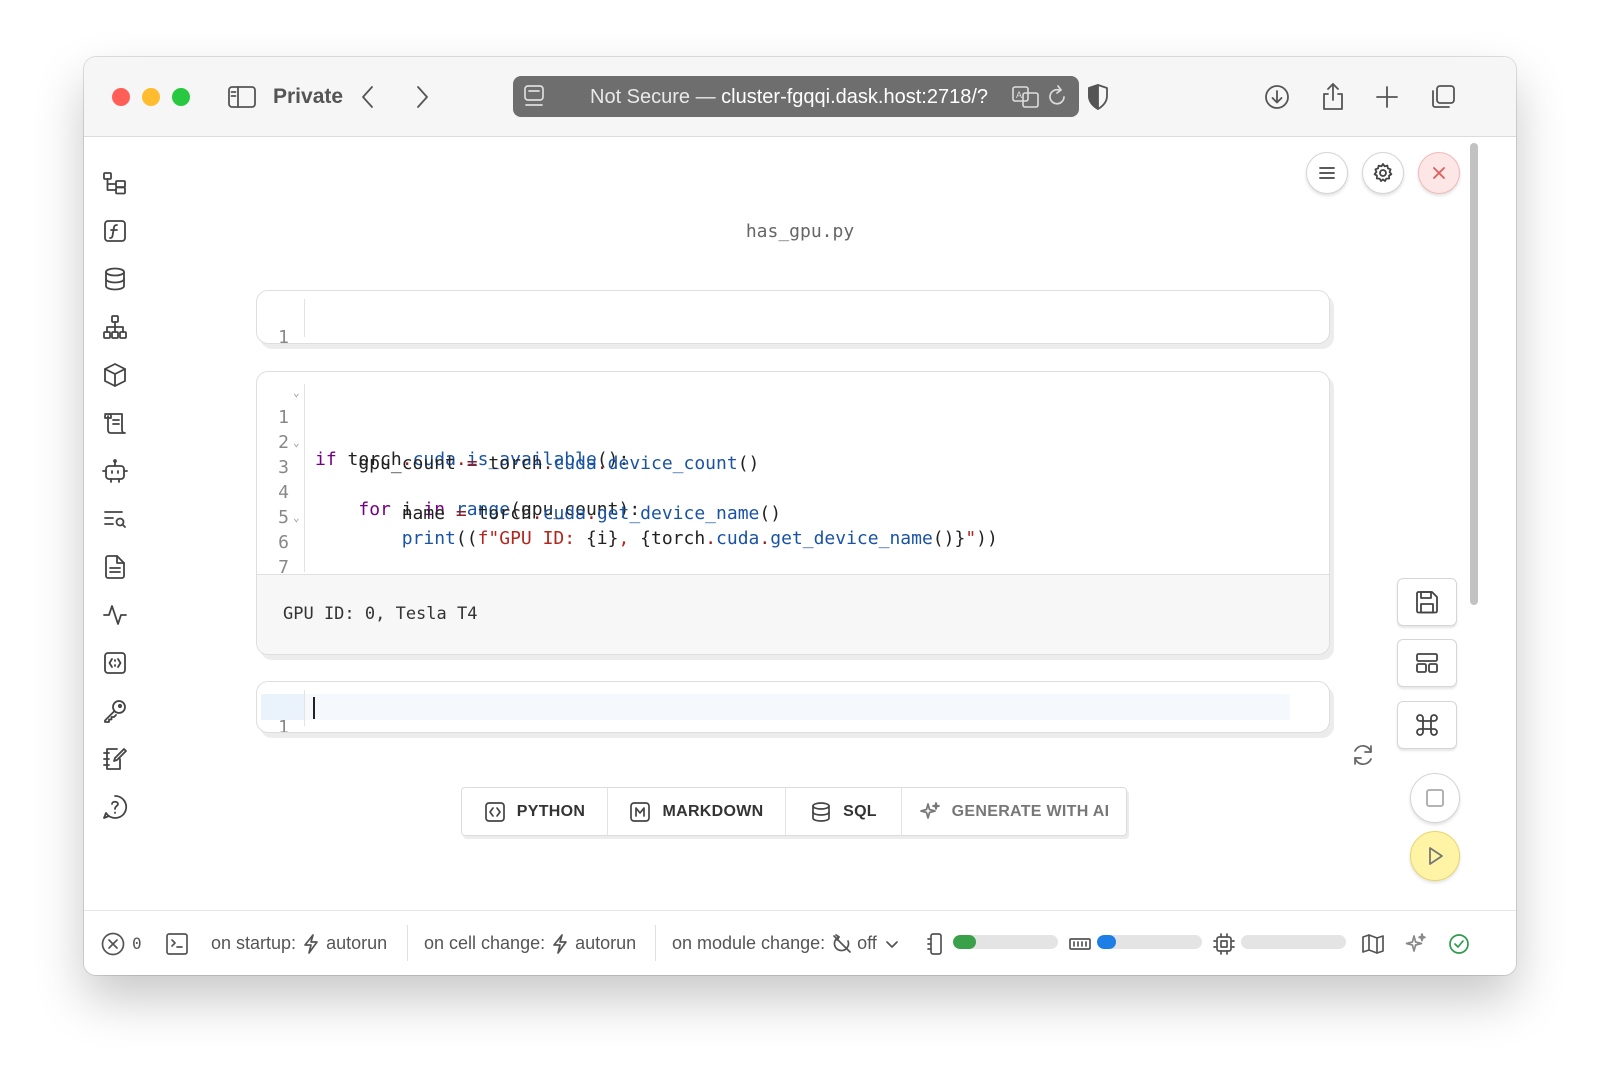 This screenshot has height=1088, width=1600. Describe the element at coordinates (1293, 942) in the screenshot. I see `gpu-usage-meter` at that location.